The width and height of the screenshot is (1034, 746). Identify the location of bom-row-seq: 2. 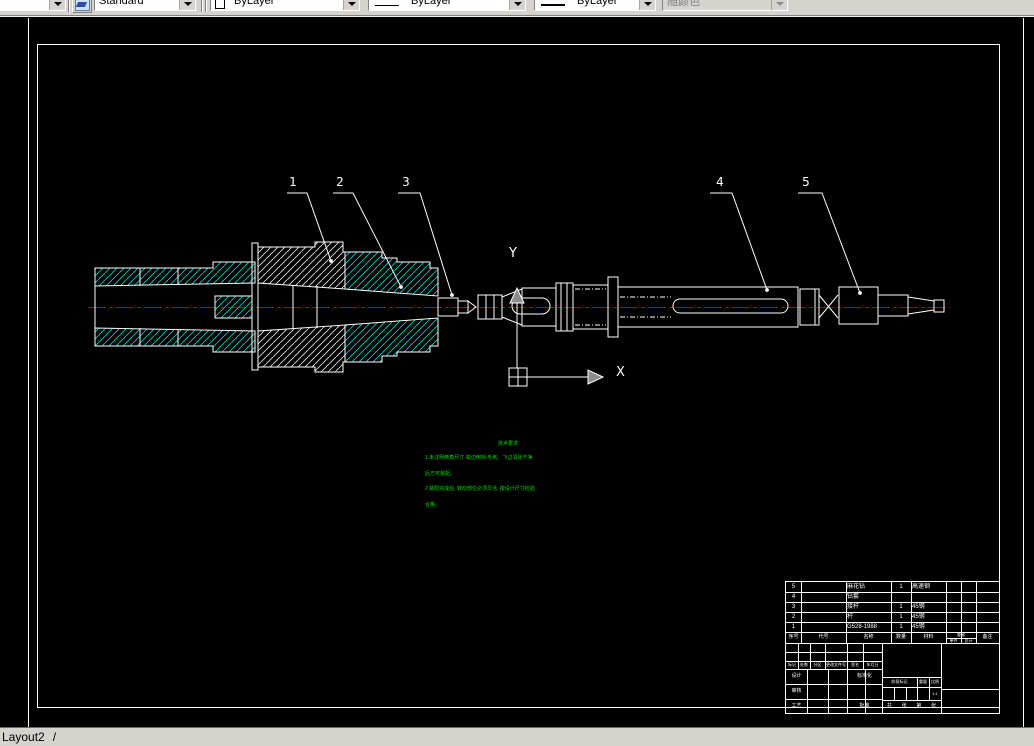
(793, 617).